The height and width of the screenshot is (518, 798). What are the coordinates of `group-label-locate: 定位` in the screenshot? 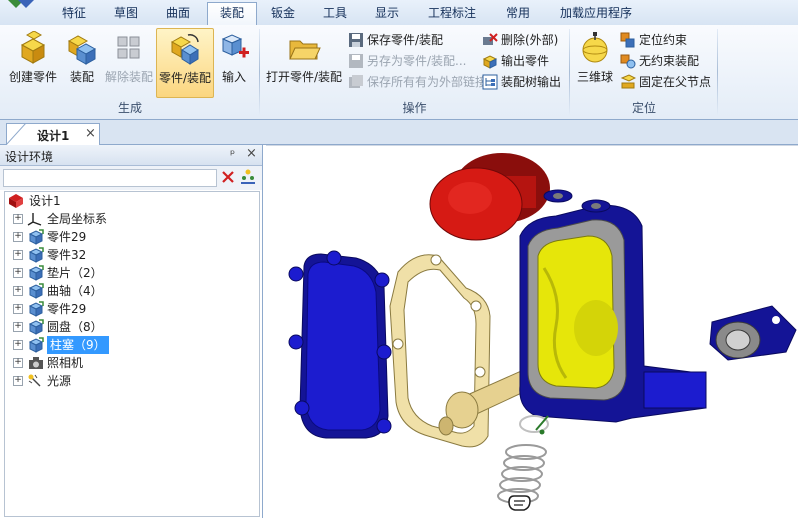 It's located at (643, 108).